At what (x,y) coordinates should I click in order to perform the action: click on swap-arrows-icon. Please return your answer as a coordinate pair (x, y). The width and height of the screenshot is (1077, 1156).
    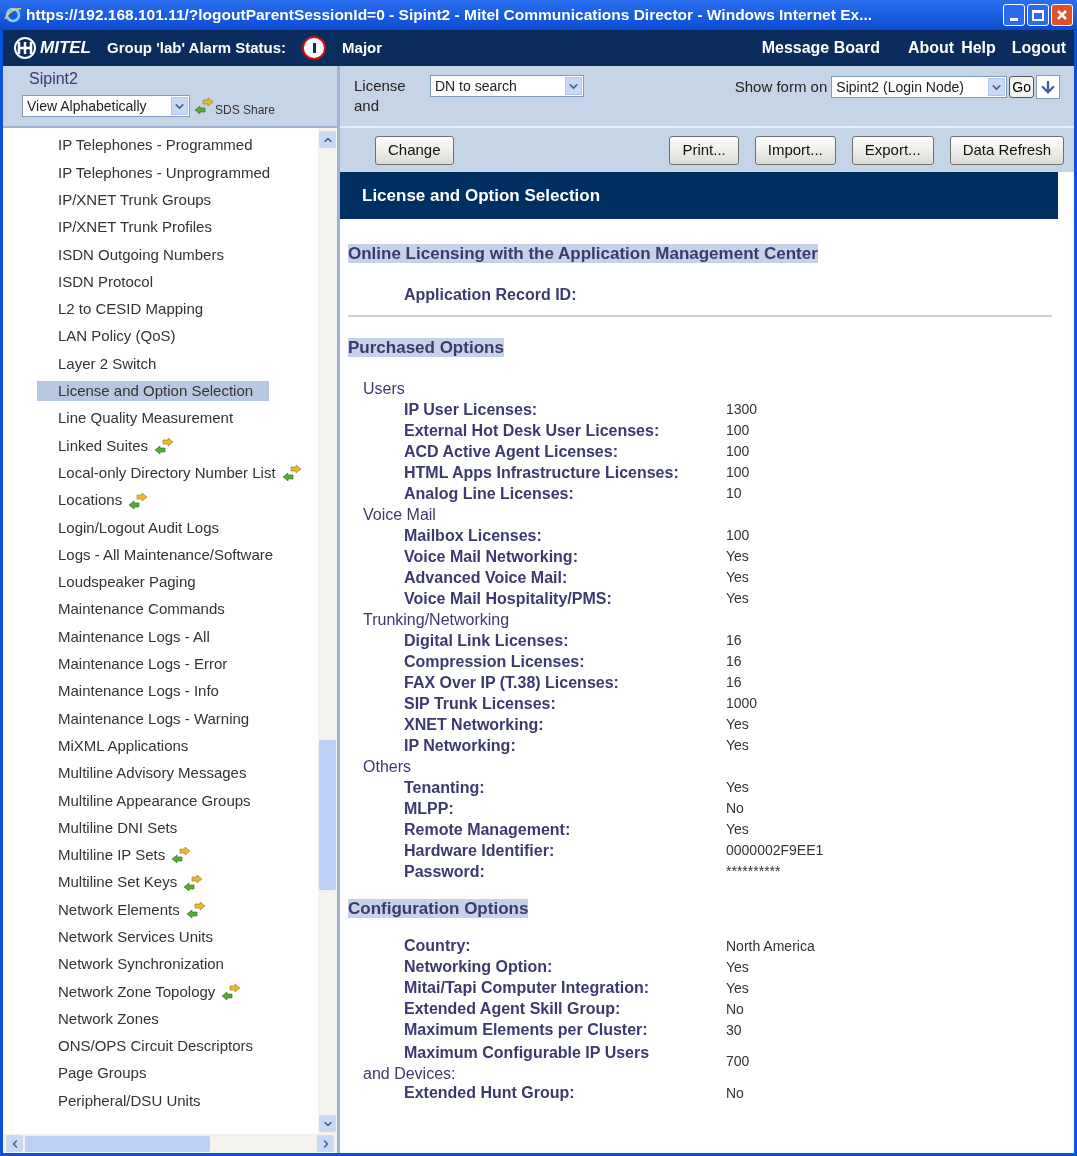
    Looking at the image, I should click on (204, 106).